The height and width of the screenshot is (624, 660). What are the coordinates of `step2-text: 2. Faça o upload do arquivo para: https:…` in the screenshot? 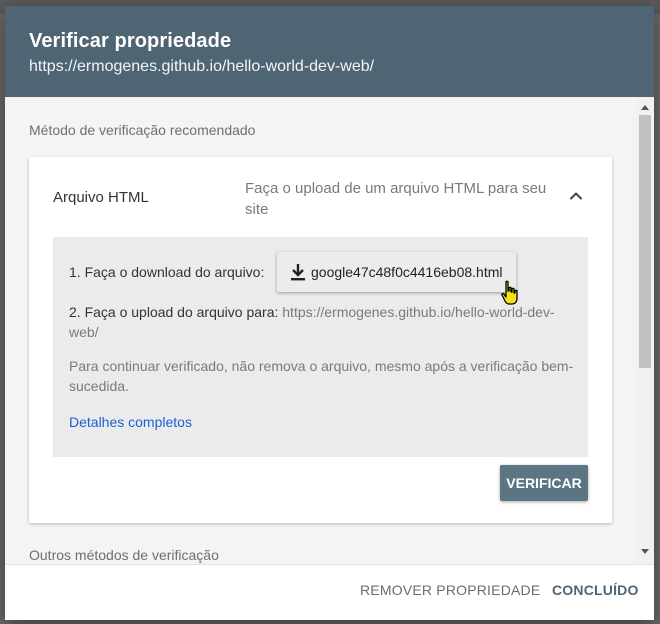 It's located at (324, 322).